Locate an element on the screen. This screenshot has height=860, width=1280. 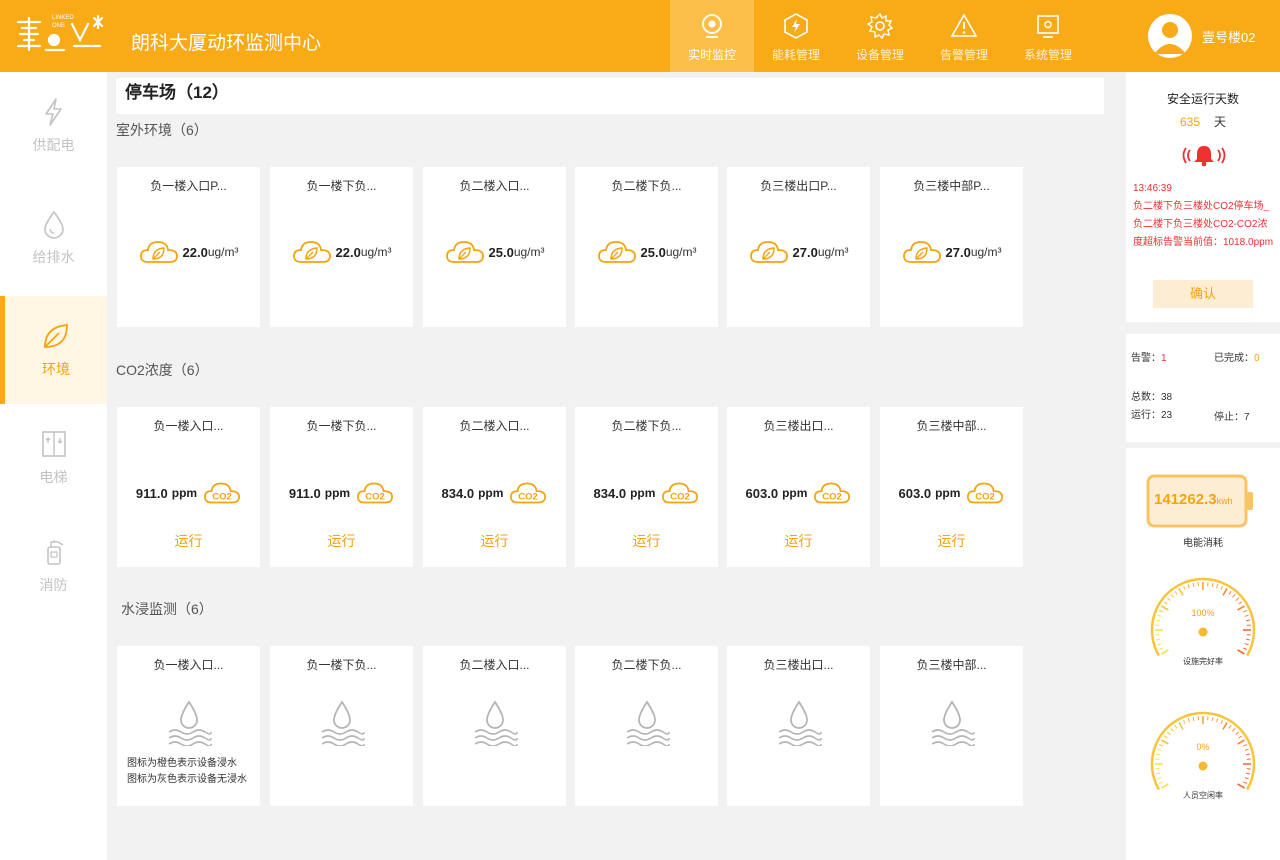
stat-label: 已完成： is located at coordinates (1234, 358).